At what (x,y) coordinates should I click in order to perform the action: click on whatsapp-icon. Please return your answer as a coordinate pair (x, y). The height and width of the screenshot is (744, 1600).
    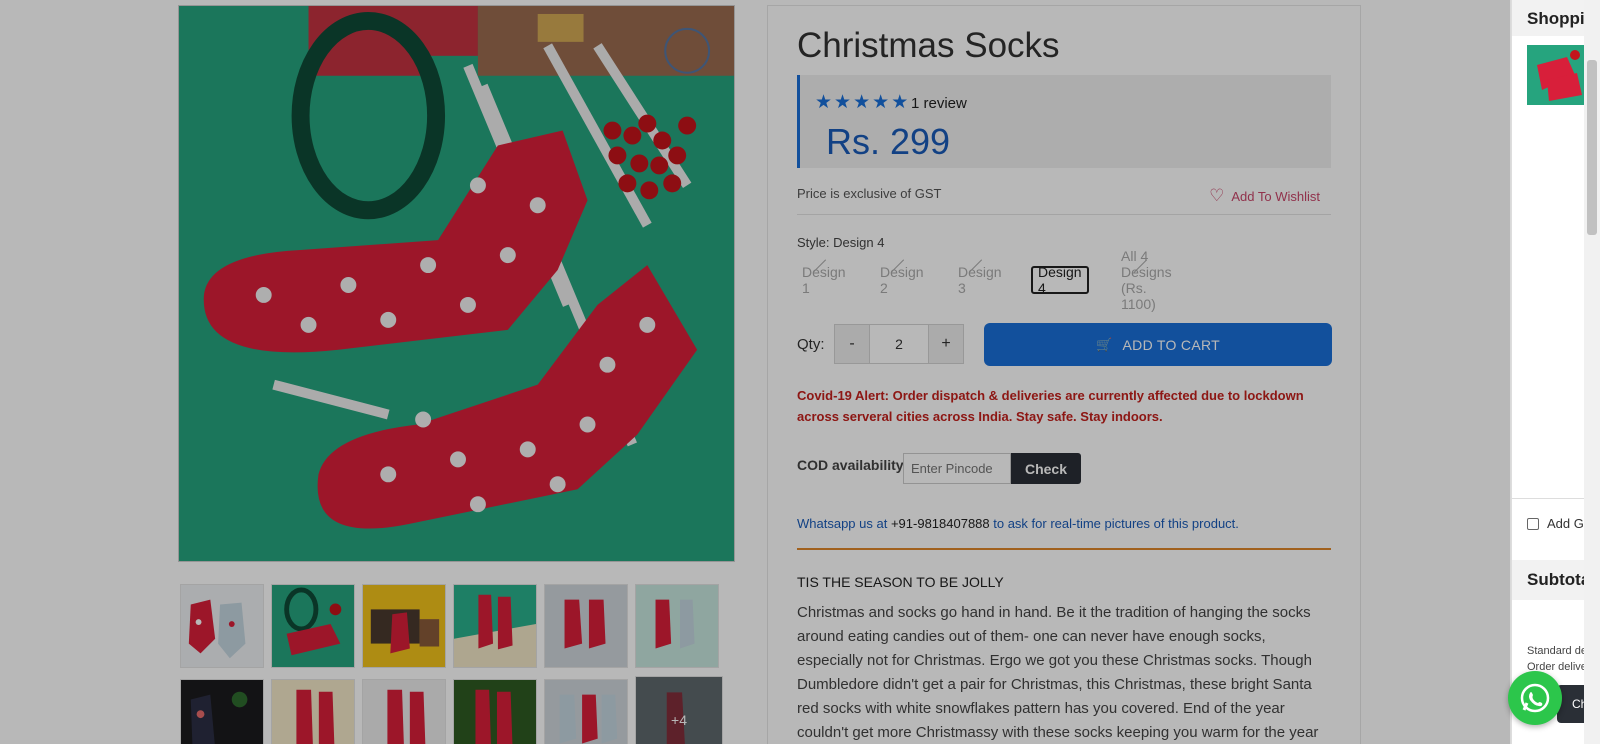
    Looking at the image, I should click on (1535, 698).